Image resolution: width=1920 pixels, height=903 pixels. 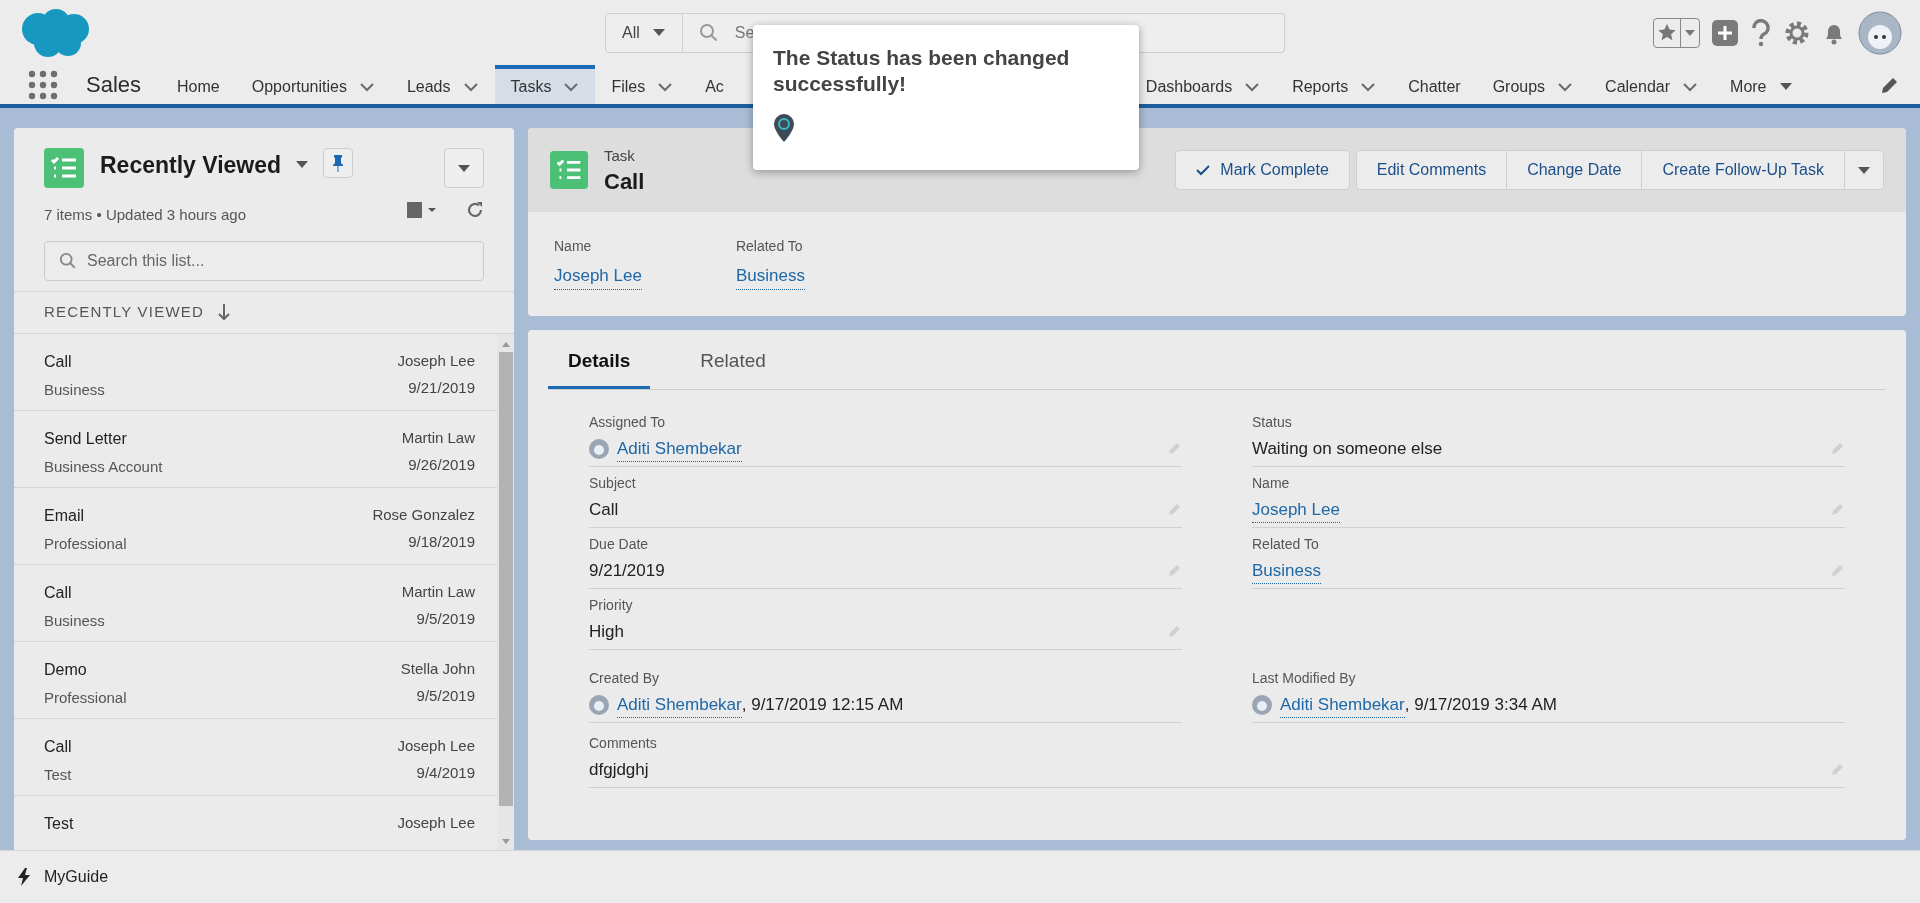 What do you see at coordinates (445, 619) in the screenshot?
I see `row-date: 9/5/2019` at bounding box center [445, 619].